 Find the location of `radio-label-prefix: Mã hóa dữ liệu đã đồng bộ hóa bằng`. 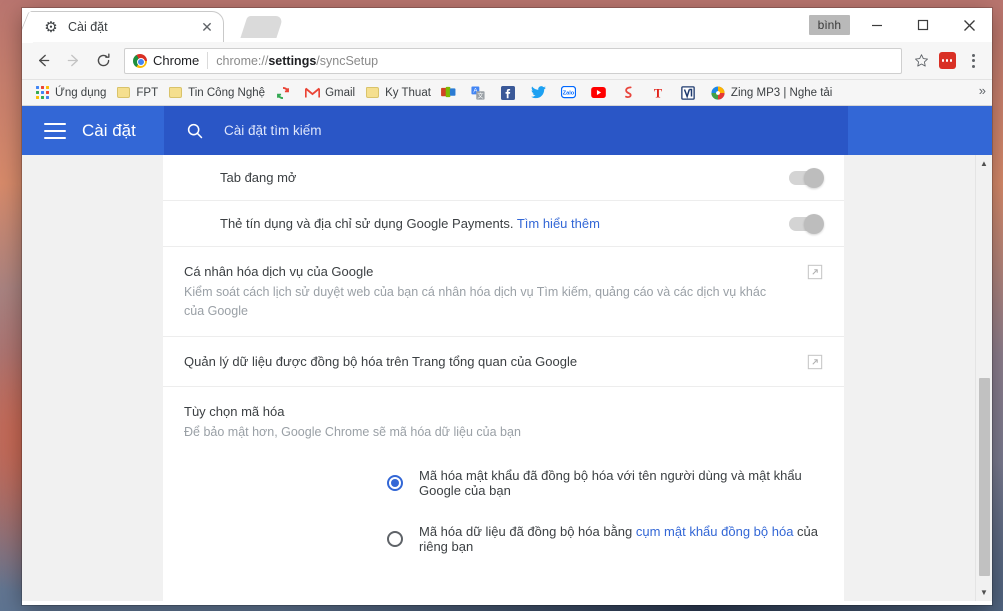

radio-label-prefix: Mã hóa dữ liệu đã đồng bộ hóa bằng is located at coordinates (527, 531).